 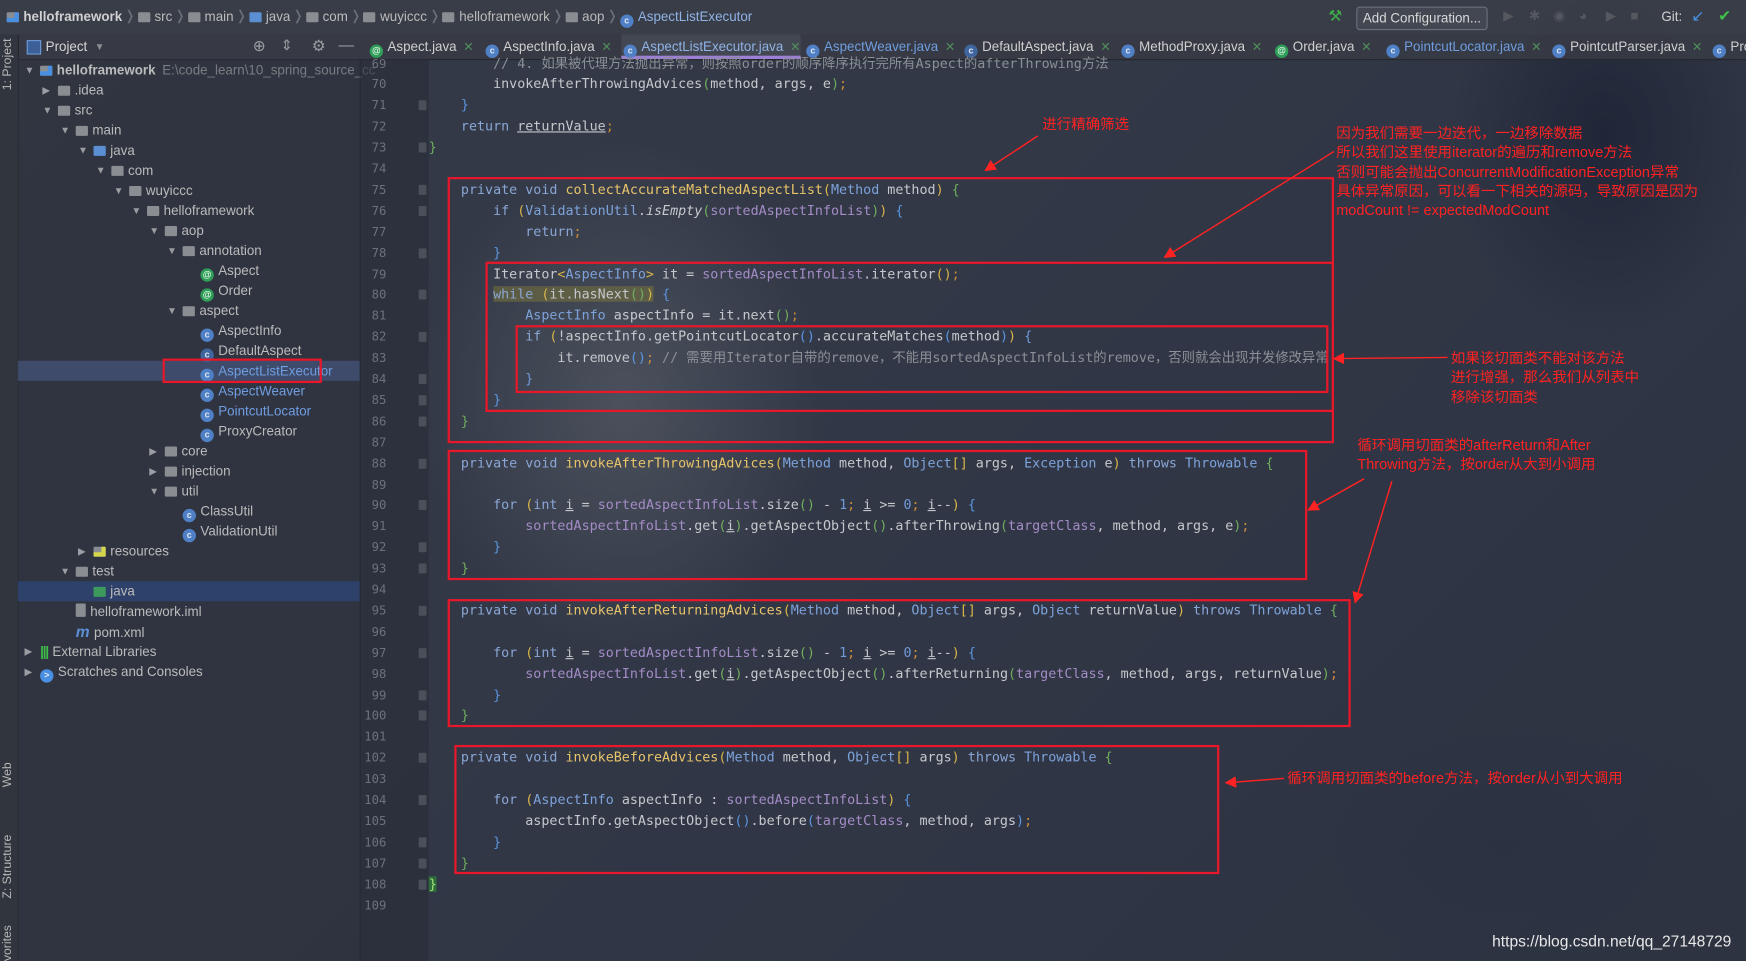 I want to click on arrow-after-returning, so click(x=1372, y=542).